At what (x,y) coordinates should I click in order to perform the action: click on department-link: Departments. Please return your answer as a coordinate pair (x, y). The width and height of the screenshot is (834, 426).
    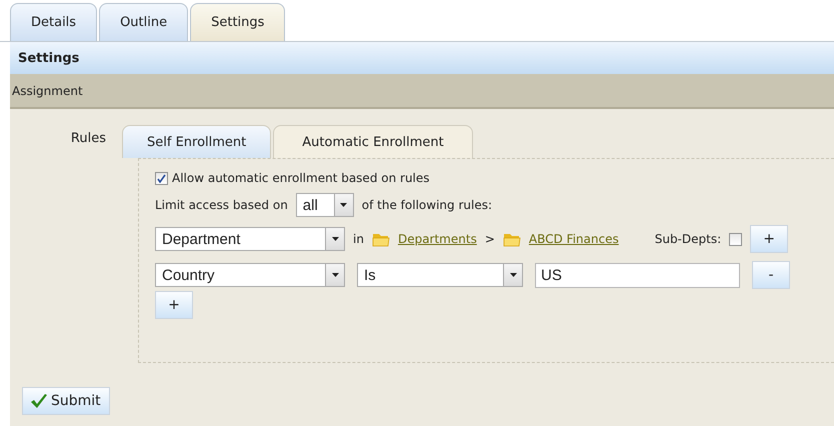
    Looking at the image, I should click on (437, 239).